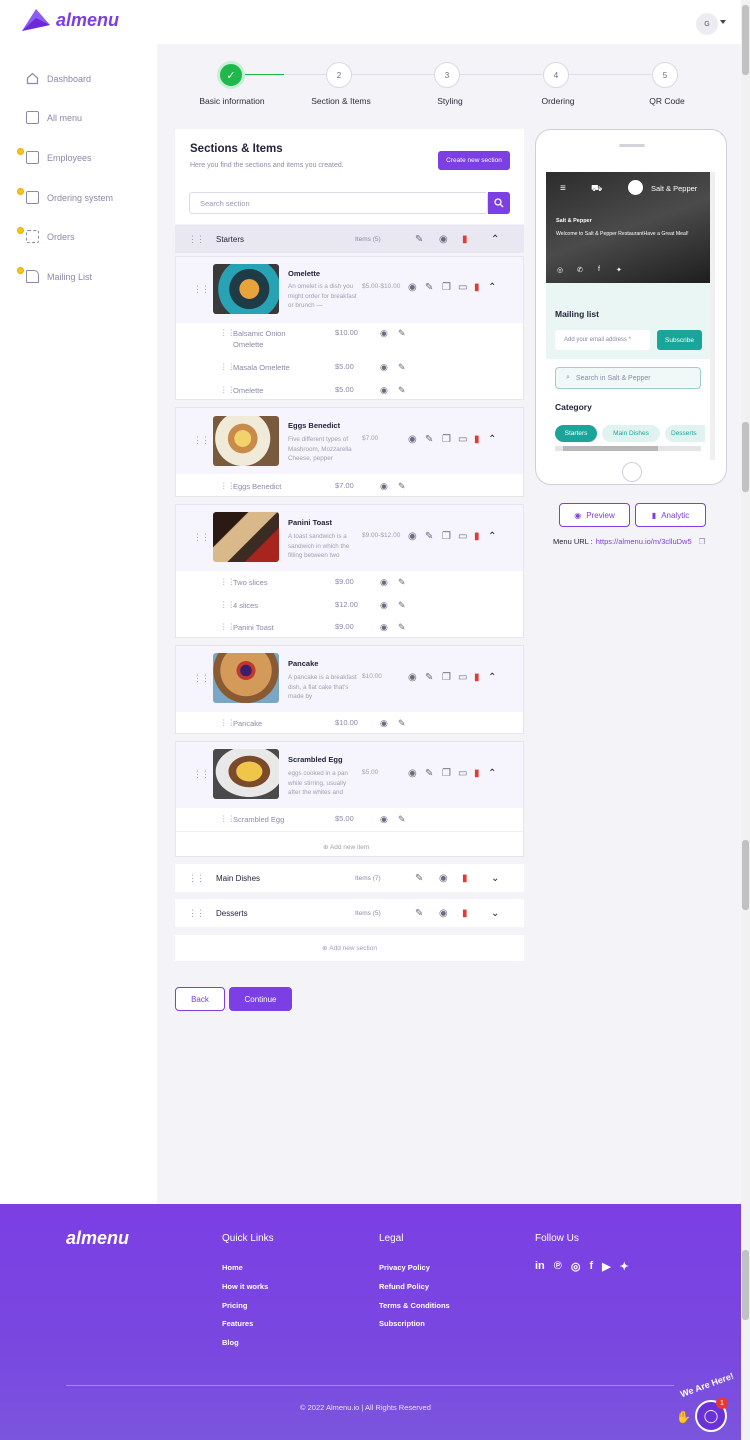 This screenshot has height=1440, width=750. What do you see at coordinates (260, 999) in the screenshot?
I see `continue-button: Continue` at bounding box center [260, 999].